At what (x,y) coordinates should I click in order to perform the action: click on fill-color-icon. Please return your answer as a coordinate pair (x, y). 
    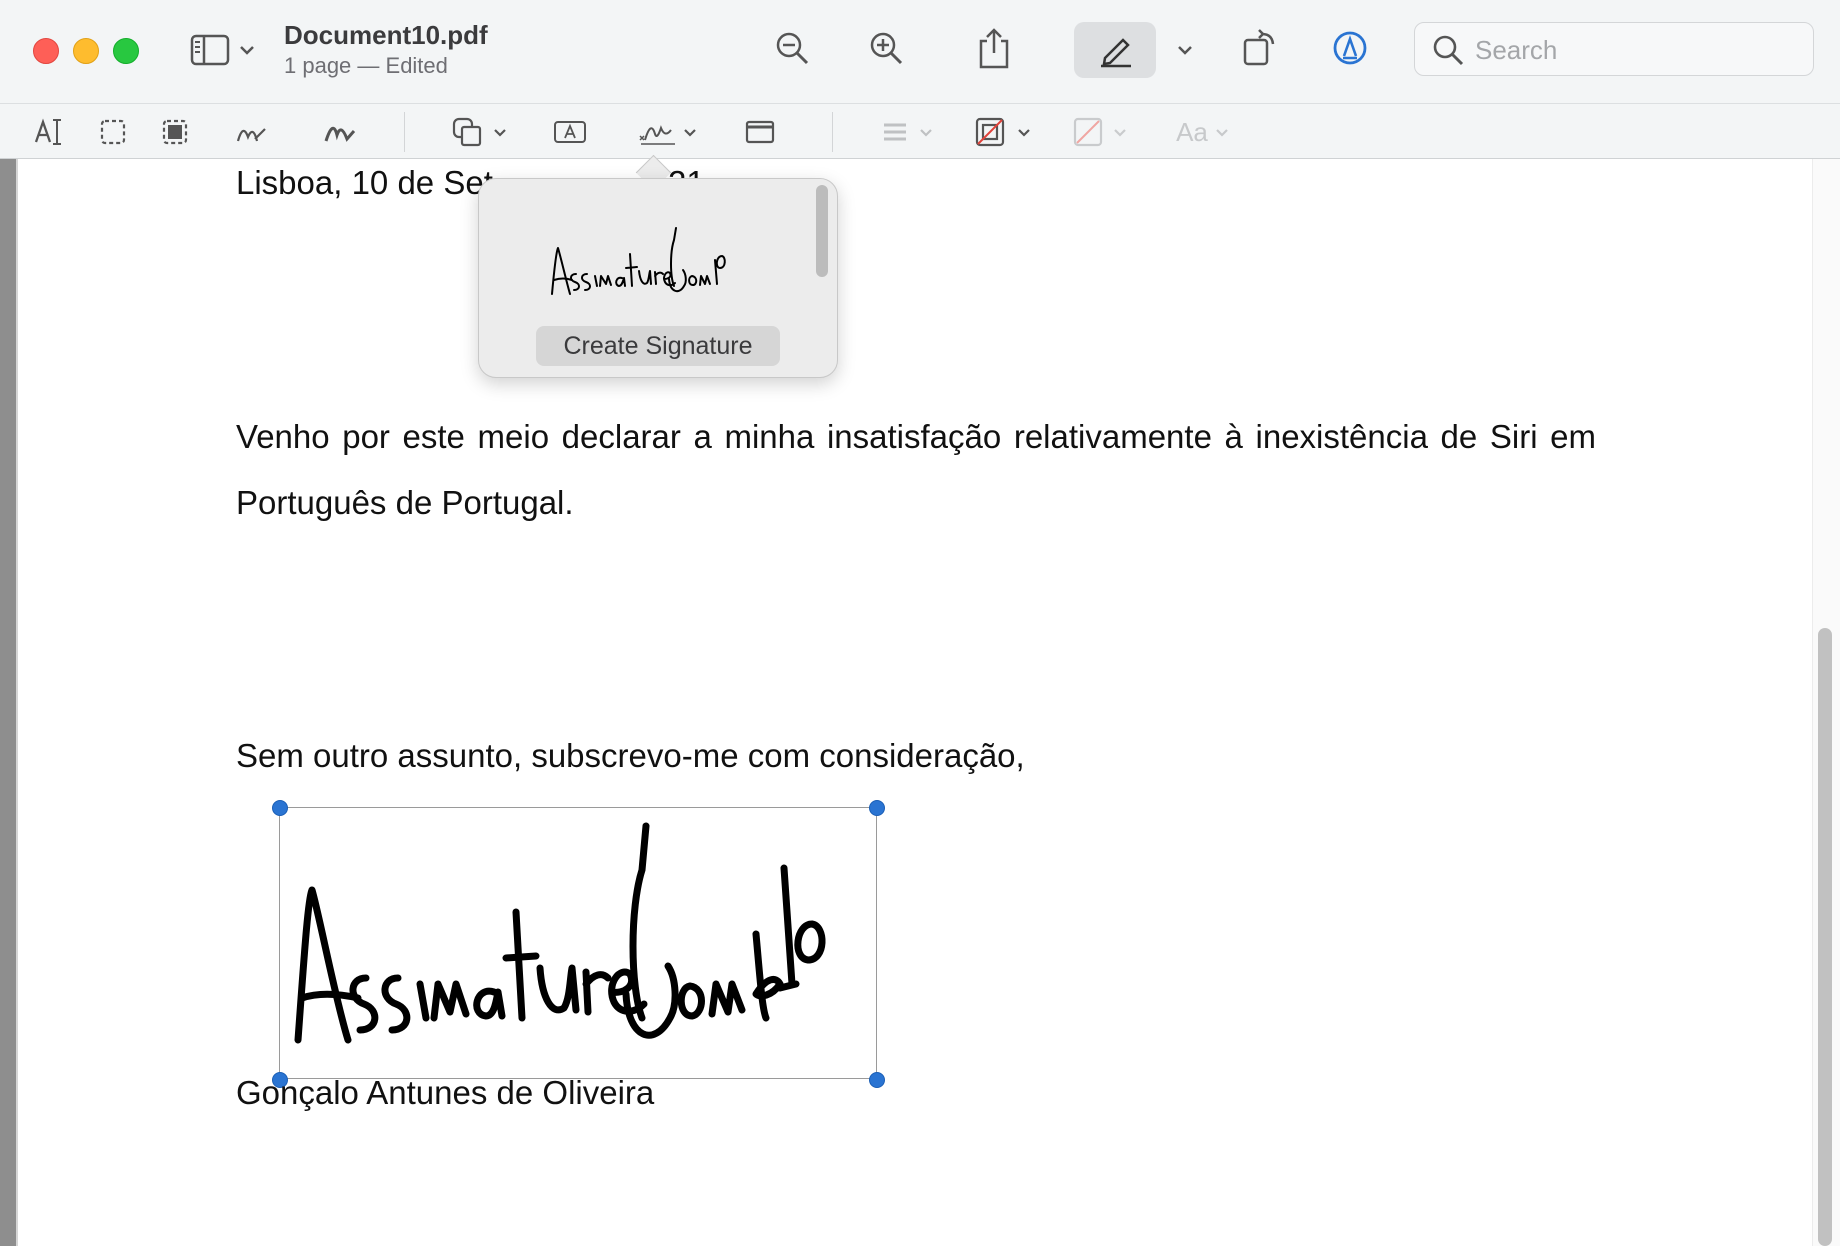
    Looking at the image, I should click on (1088, 132).